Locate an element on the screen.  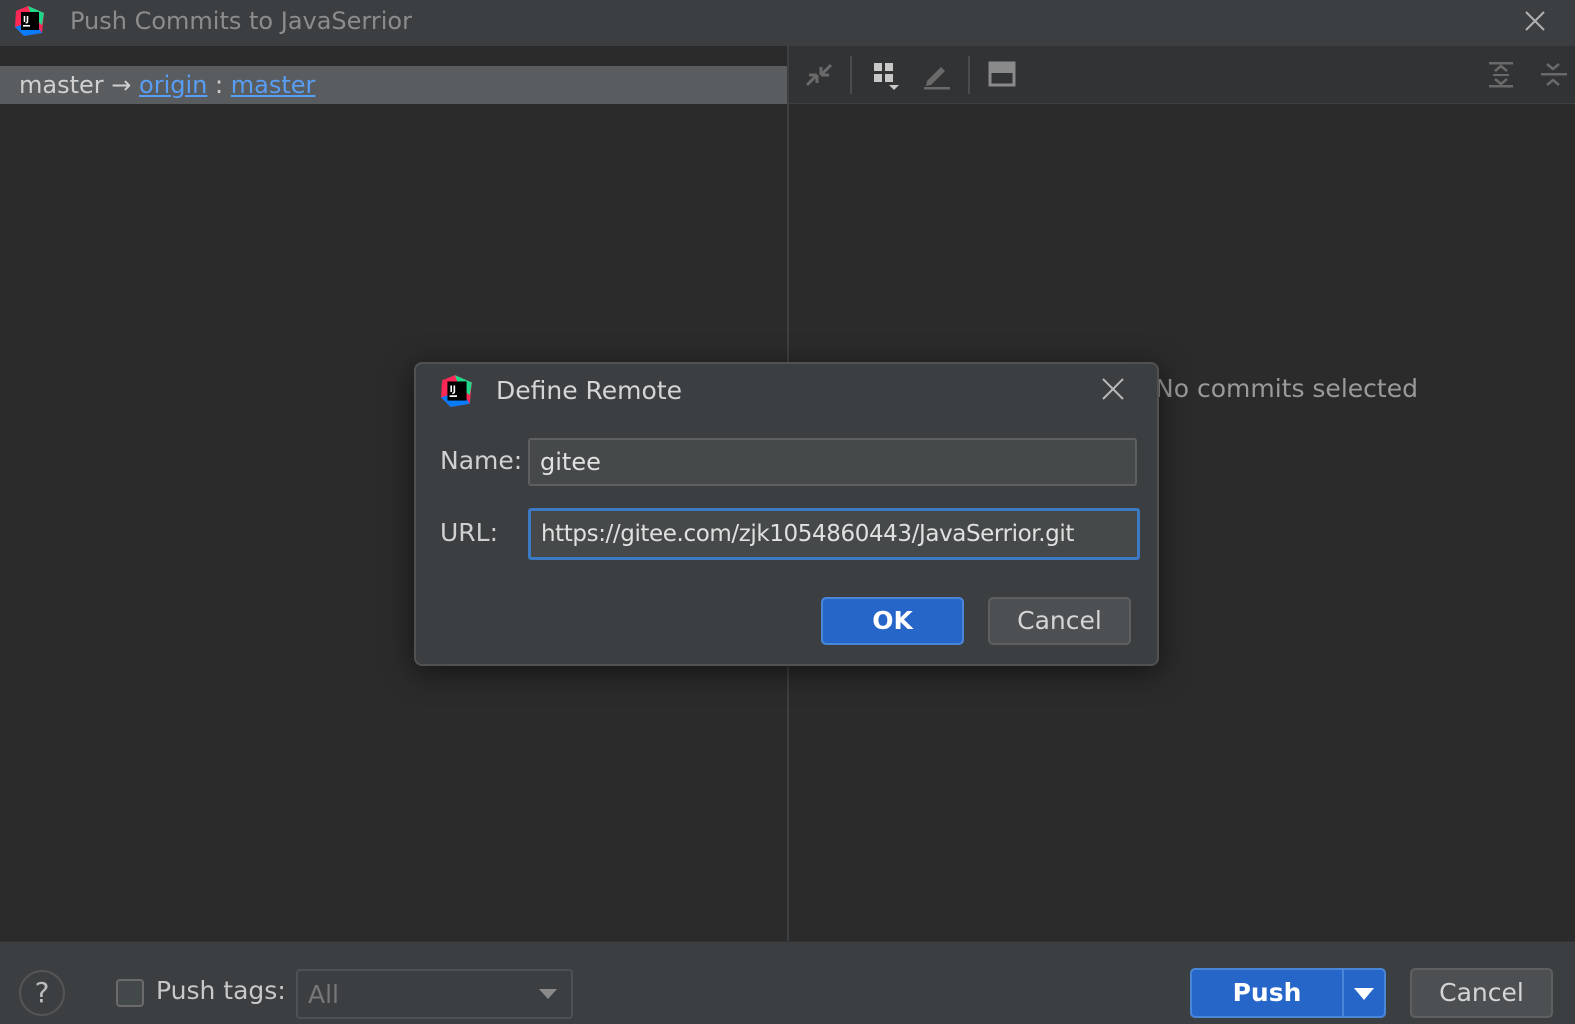
push-button-split is located at coordinates (1343, 993).